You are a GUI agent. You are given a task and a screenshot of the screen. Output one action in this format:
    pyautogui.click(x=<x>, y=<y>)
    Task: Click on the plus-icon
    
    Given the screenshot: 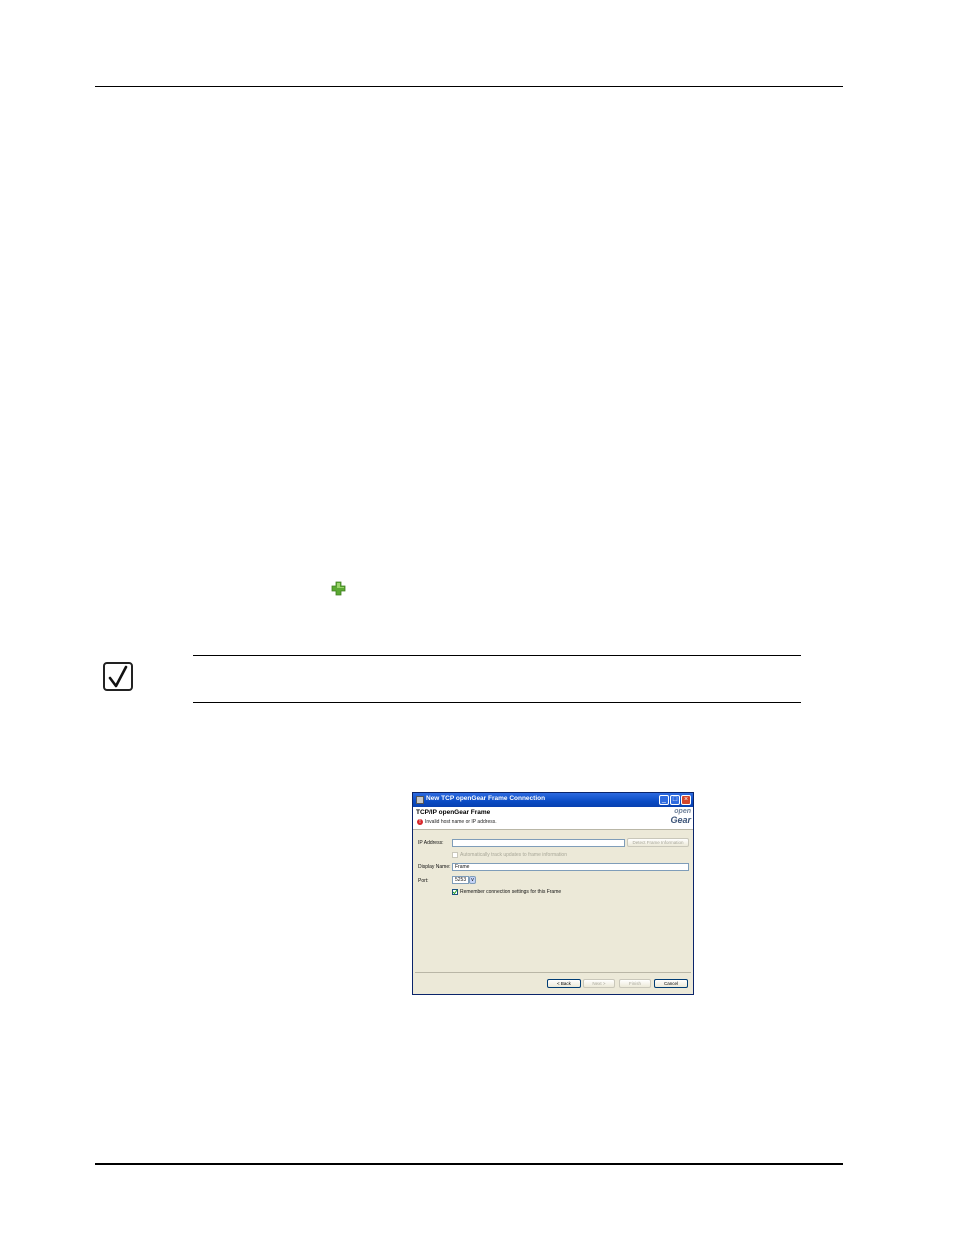 What is the action you would take?
    pyautogui.click(x=338, y=588)
    